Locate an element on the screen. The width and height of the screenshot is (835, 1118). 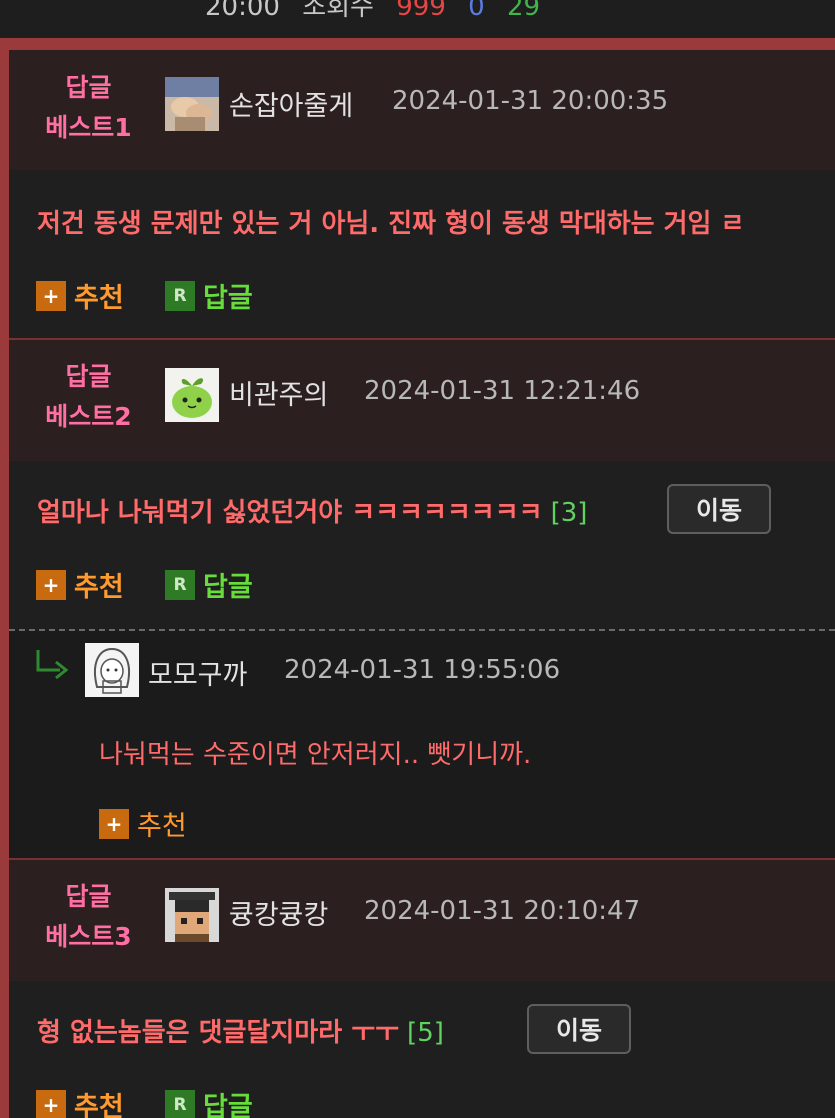
views-label: 조회수 is located at coordinates (338, 11).